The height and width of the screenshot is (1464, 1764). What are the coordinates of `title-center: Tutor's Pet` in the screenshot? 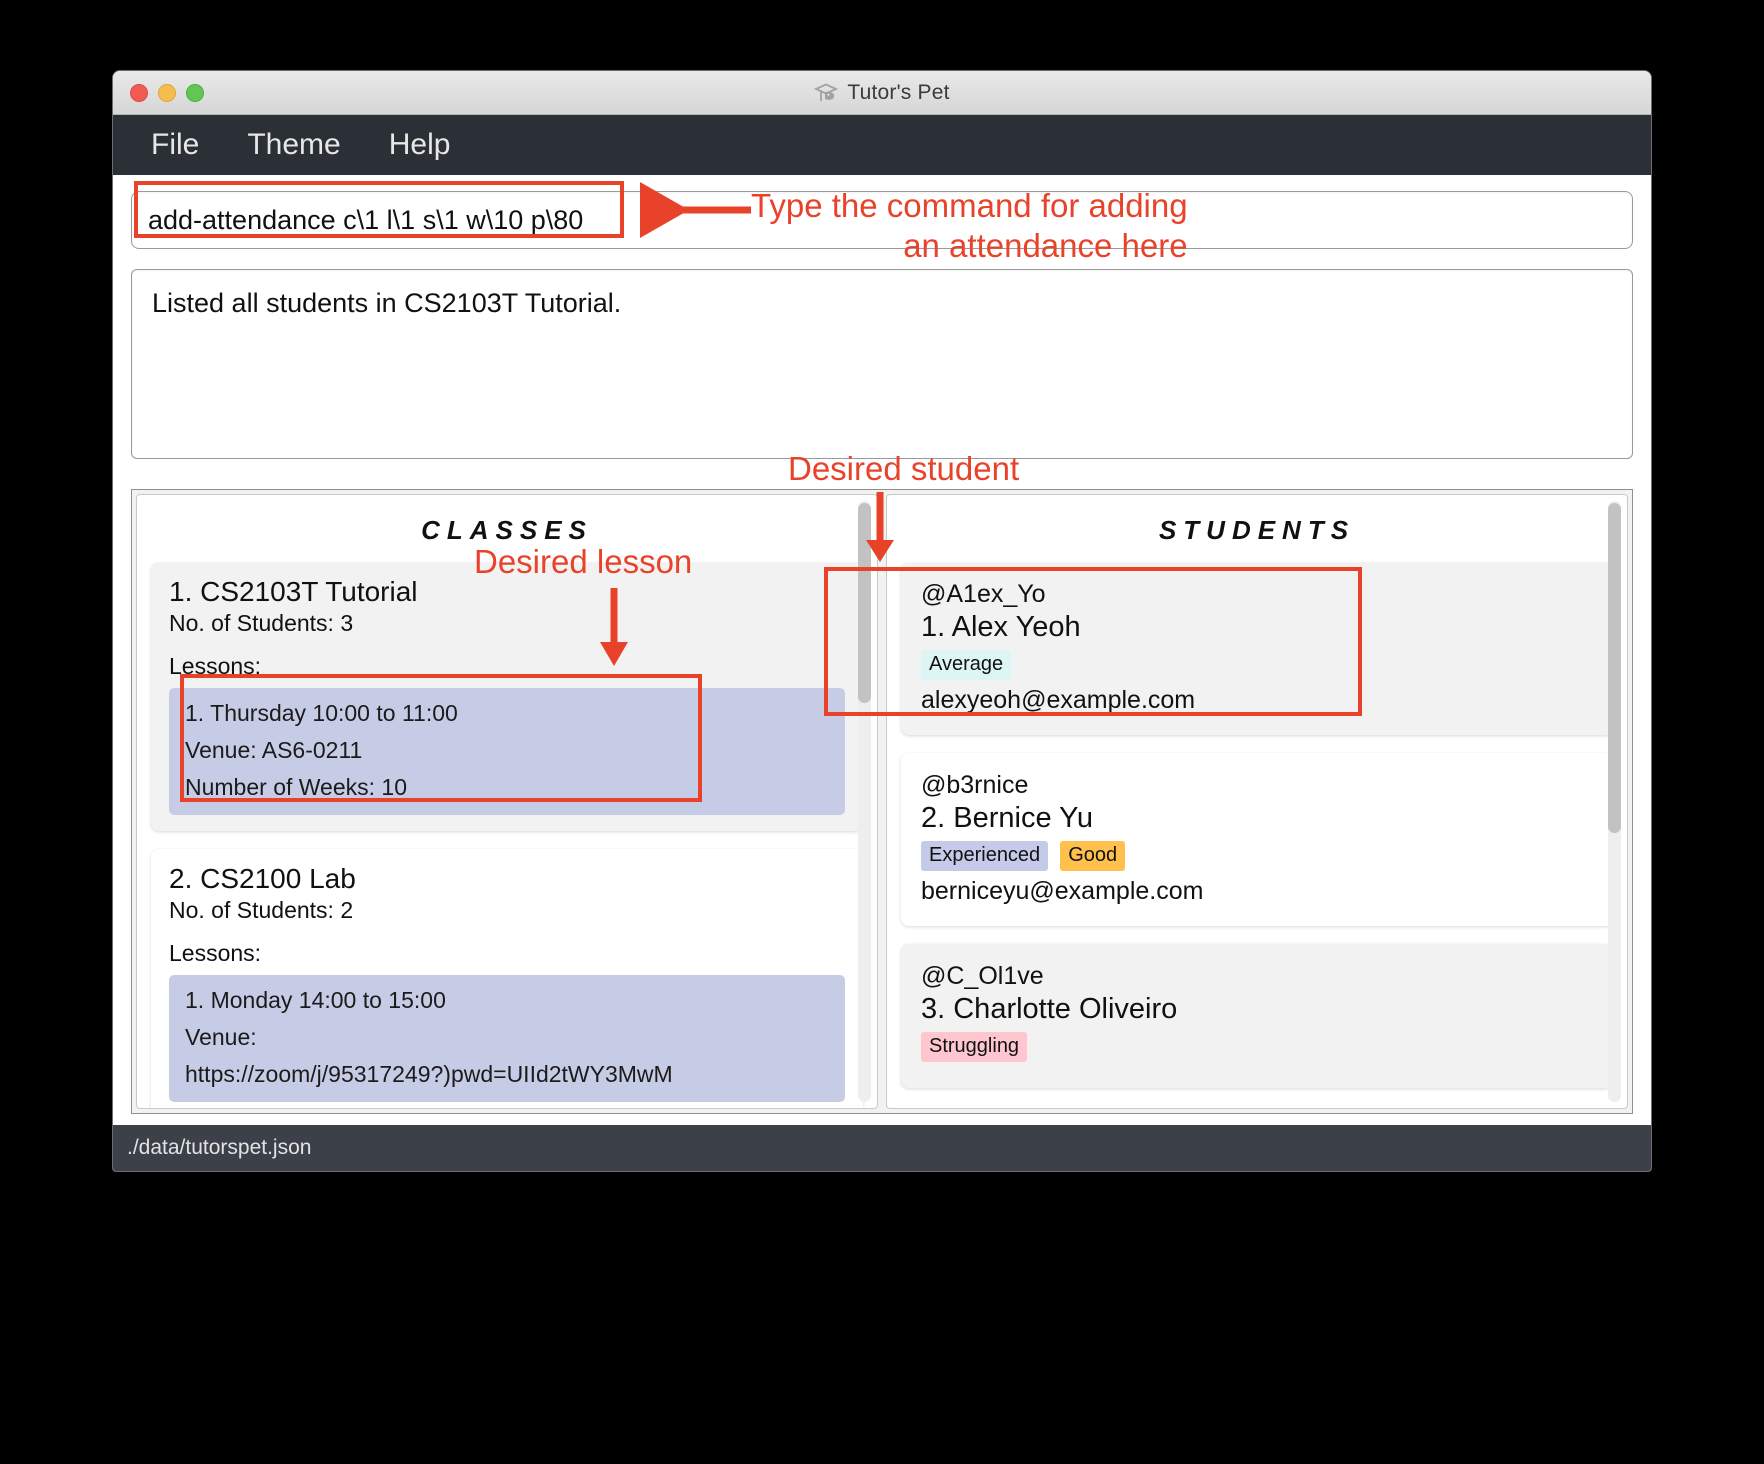 It's located at (882, 92).